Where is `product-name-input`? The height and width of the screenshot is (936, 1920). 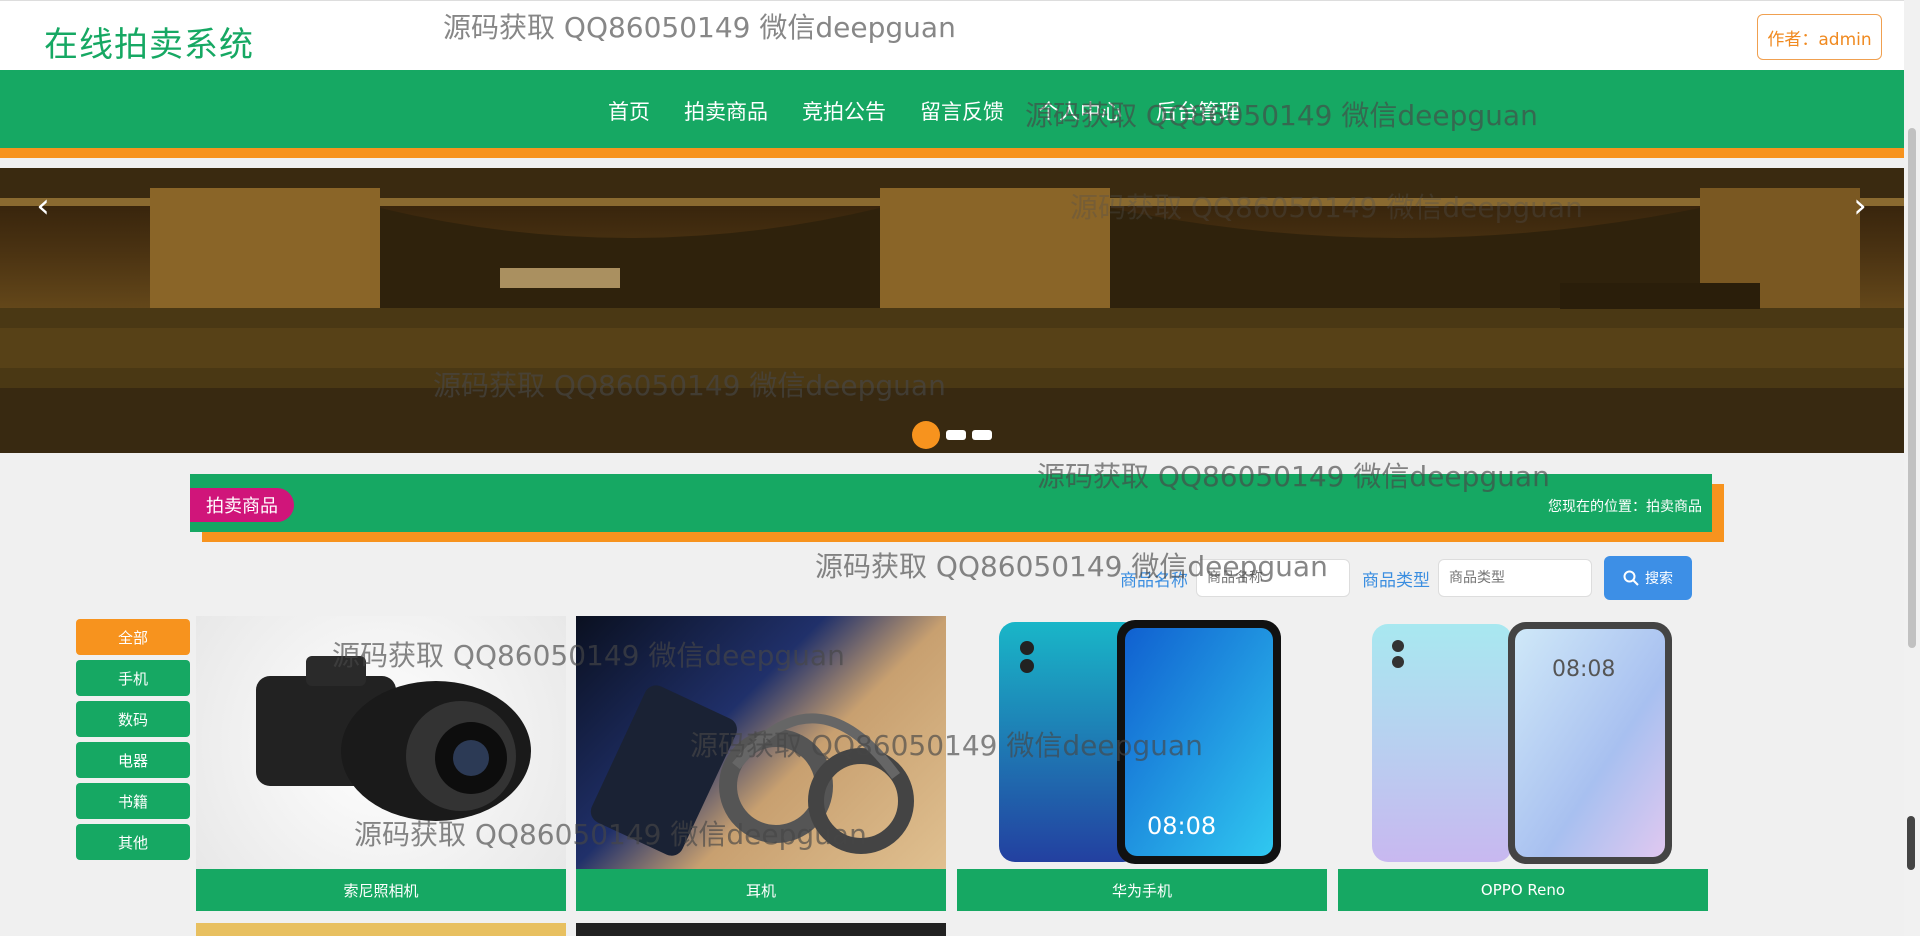
product-name-input is located at coordinates (1273, 578).